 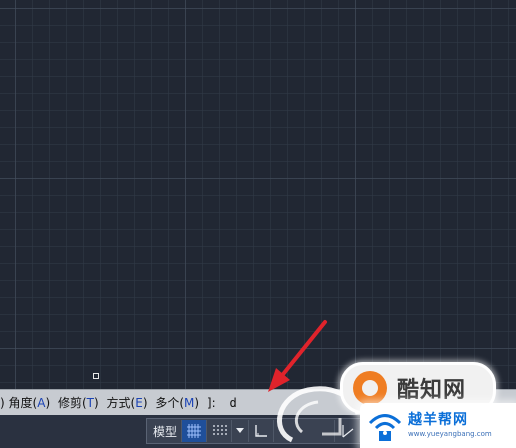 I want to click on option-angle: 角度(A), so click(x=30, y=403).